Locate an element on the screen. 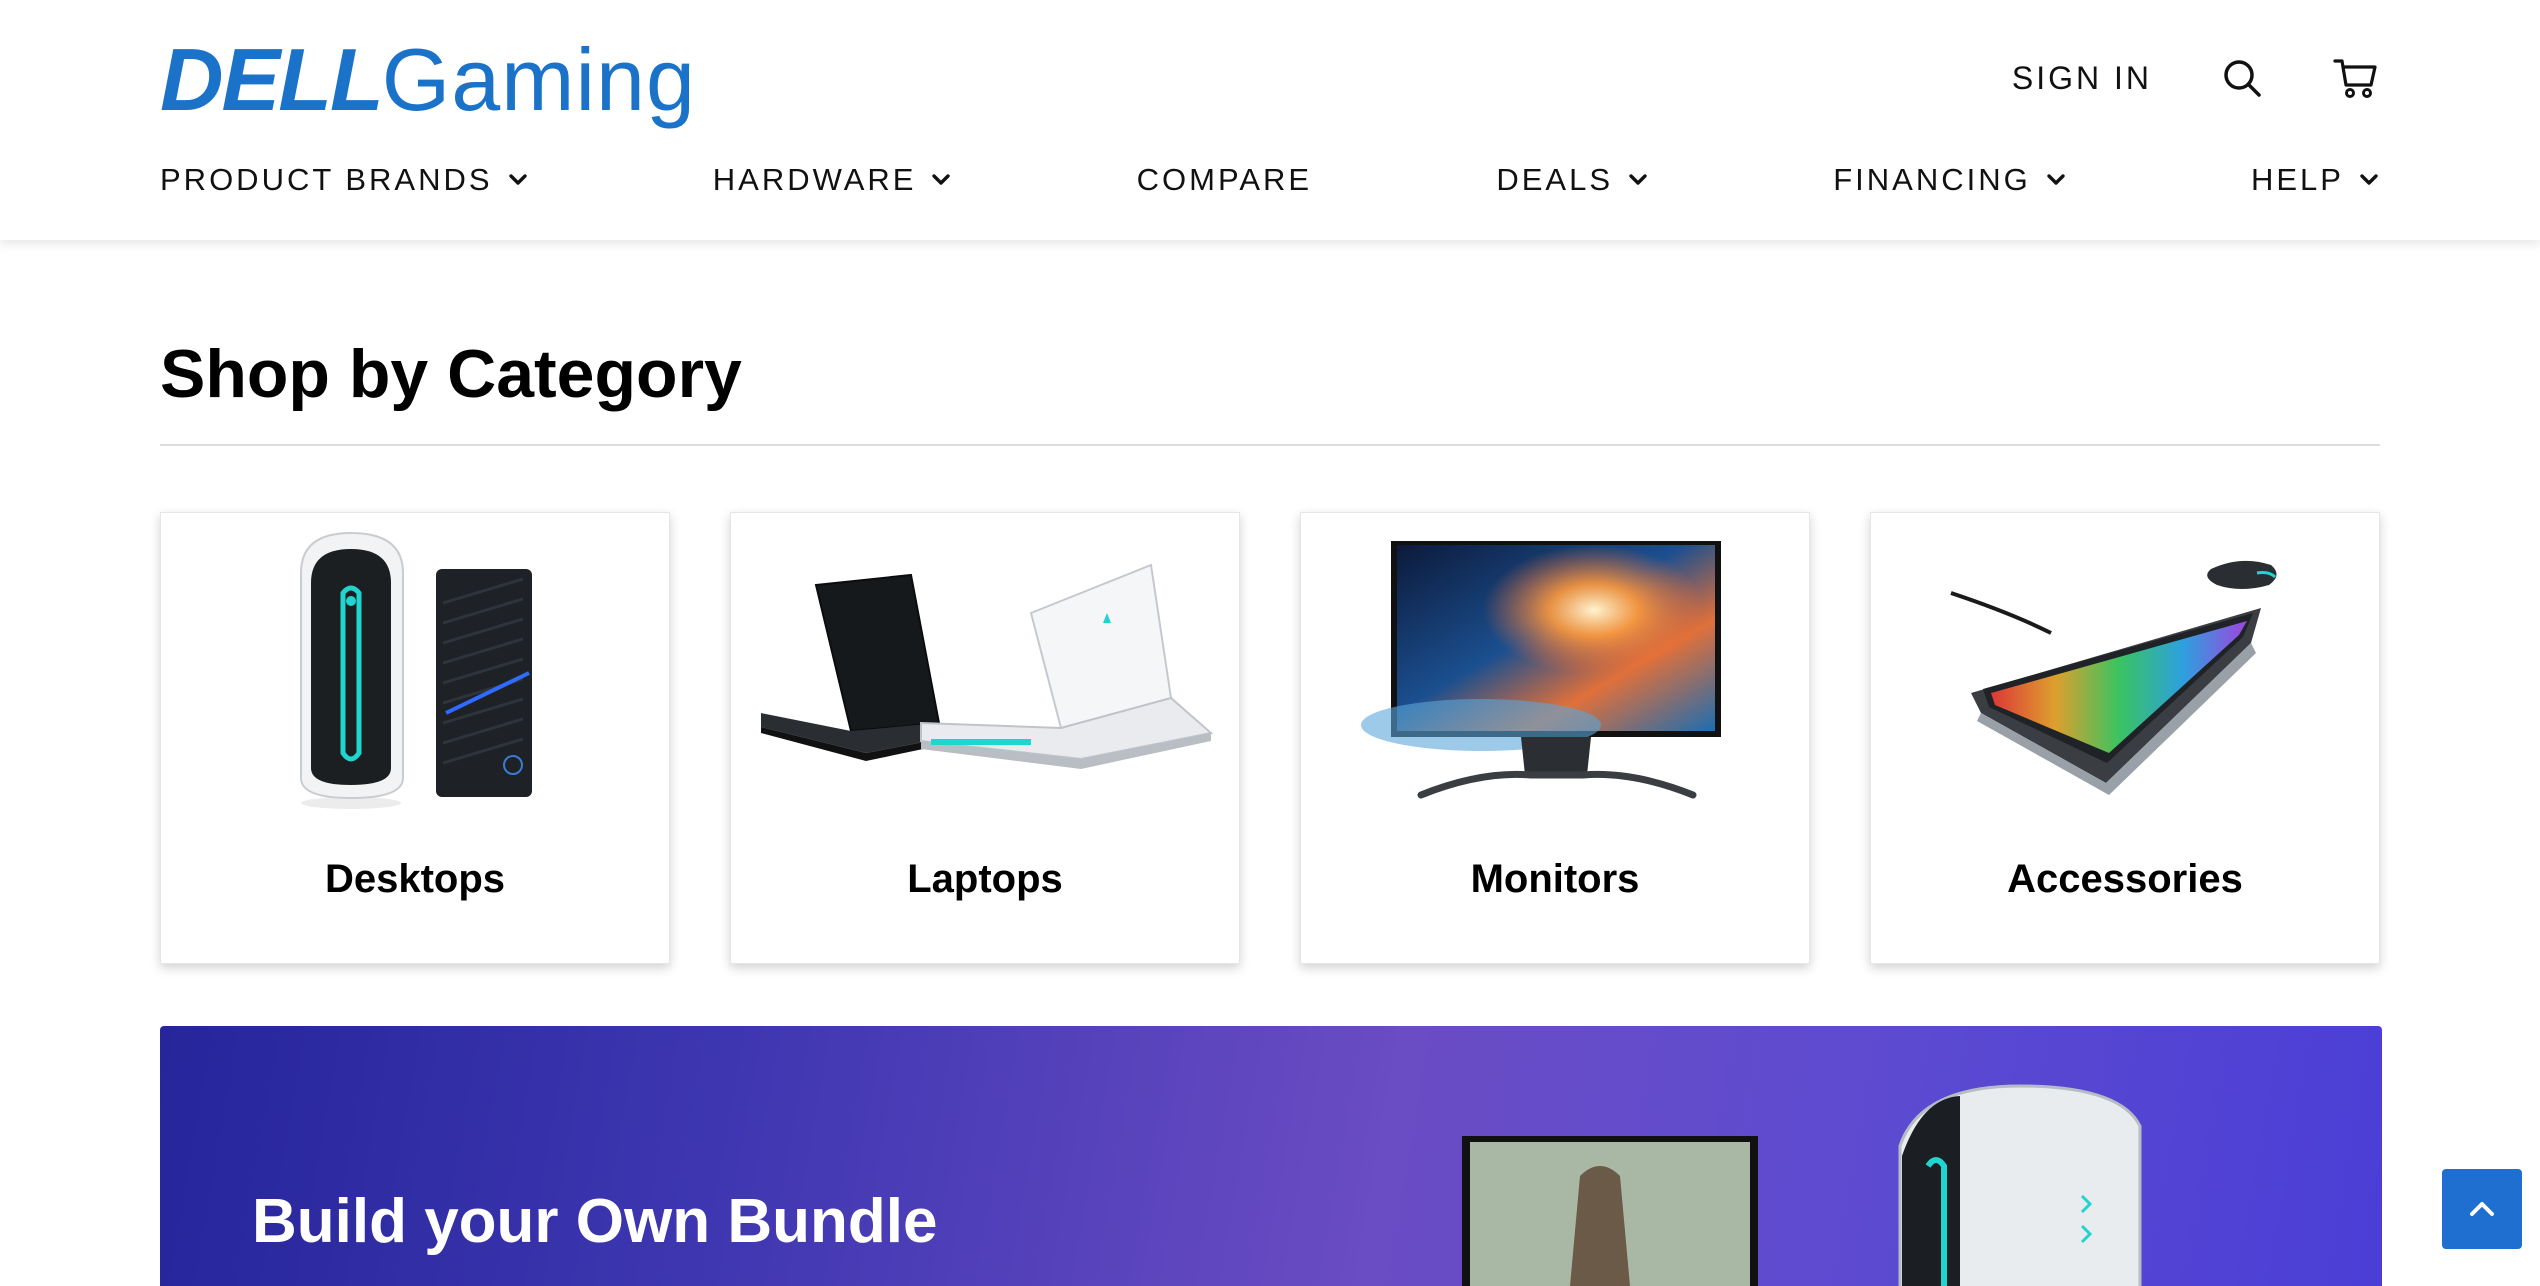  nav-financing: FINANCING is located at coordinates (1950, 180).